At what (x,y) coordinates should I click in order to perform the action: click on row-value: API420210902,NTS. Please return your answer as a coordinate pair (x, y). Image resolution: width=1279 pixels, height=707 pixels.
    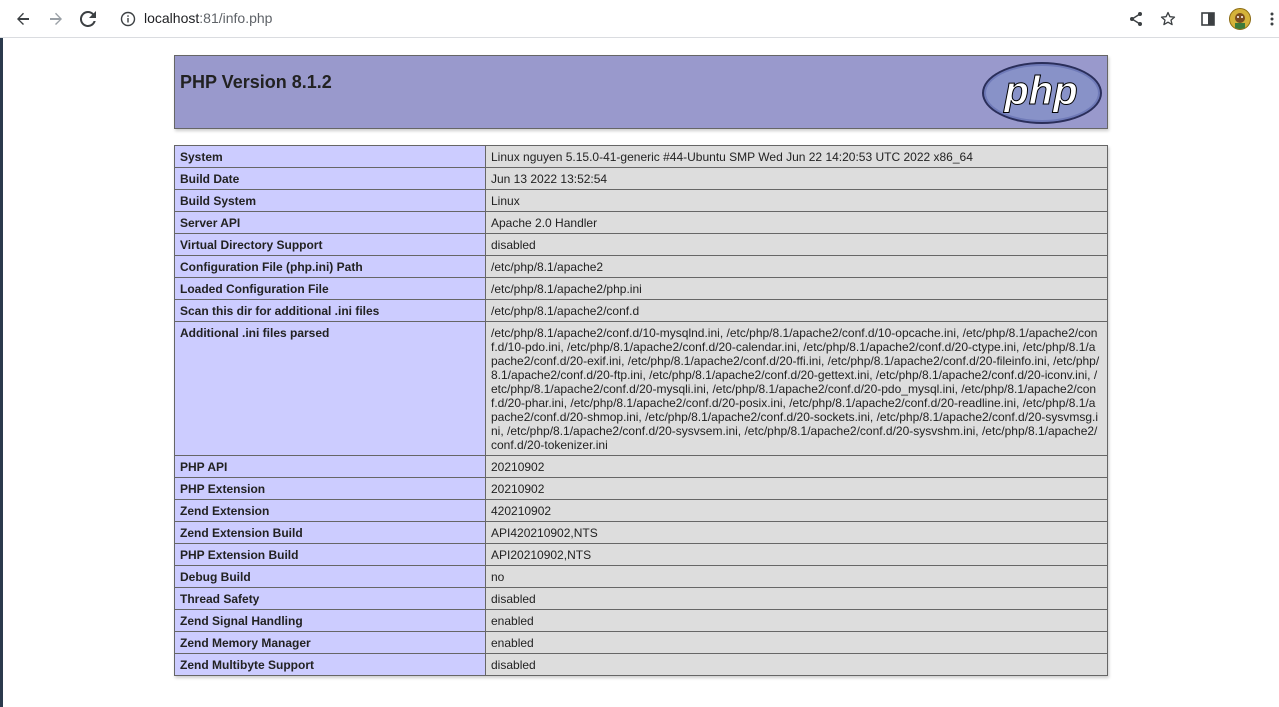
    Looking at the image, I should click on (796, 532).